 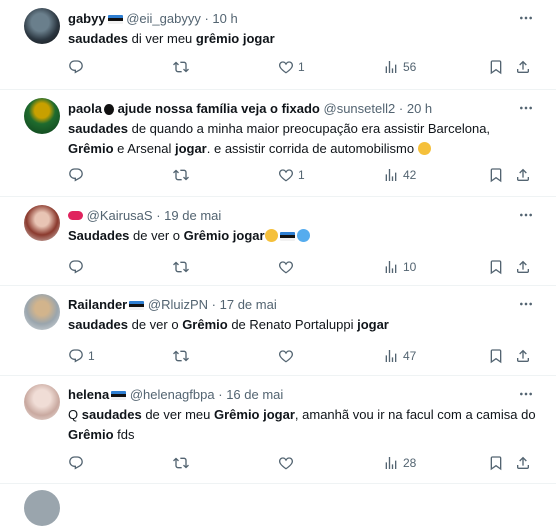 I want to click on next-tweet-avatar-partial, so click(x=42, y=508).